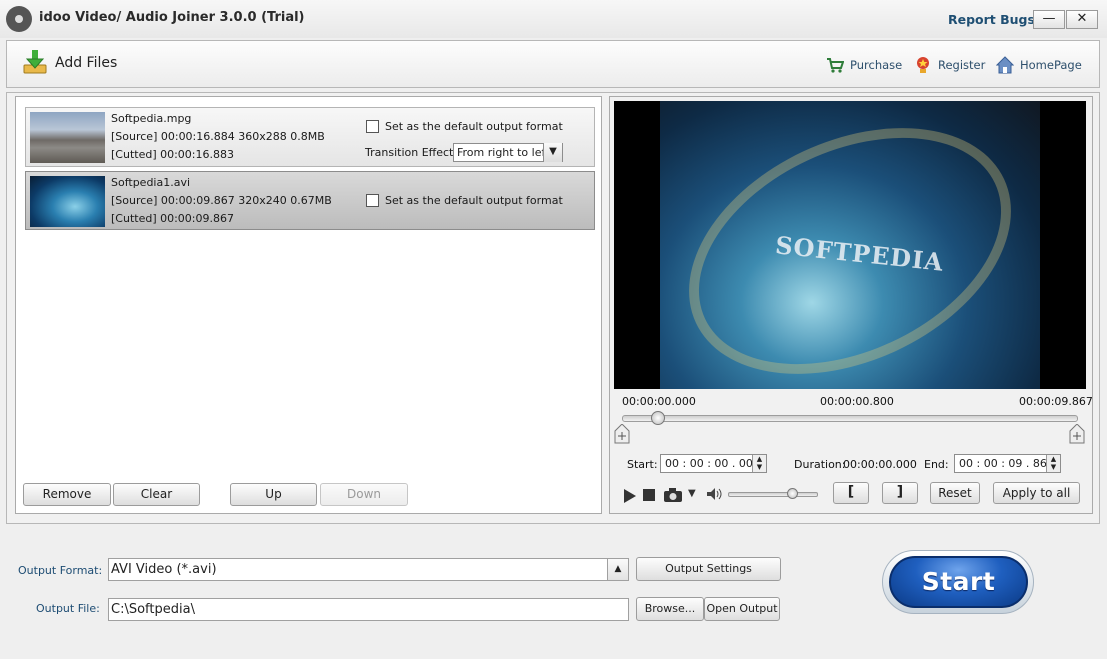 The image size is (1107, 659). I want to click on end-time-spinner: ▲ ▼, so click(1053, 463).